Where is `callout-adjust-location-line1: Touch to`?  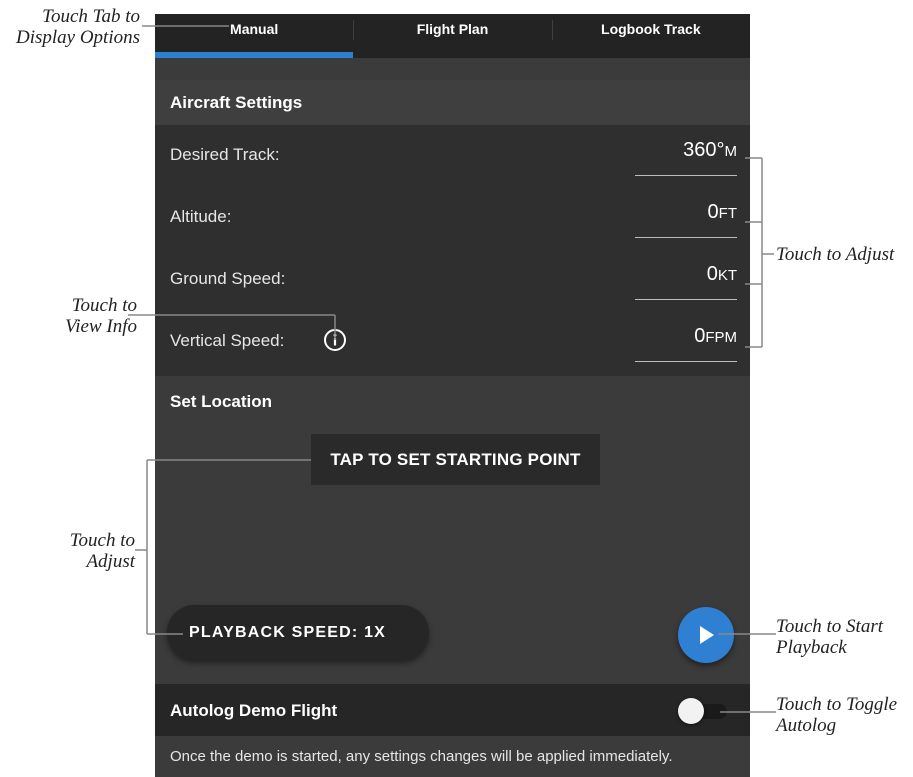 callout-adjust-location-line1: Touch to is located at coordinates (102, 540).